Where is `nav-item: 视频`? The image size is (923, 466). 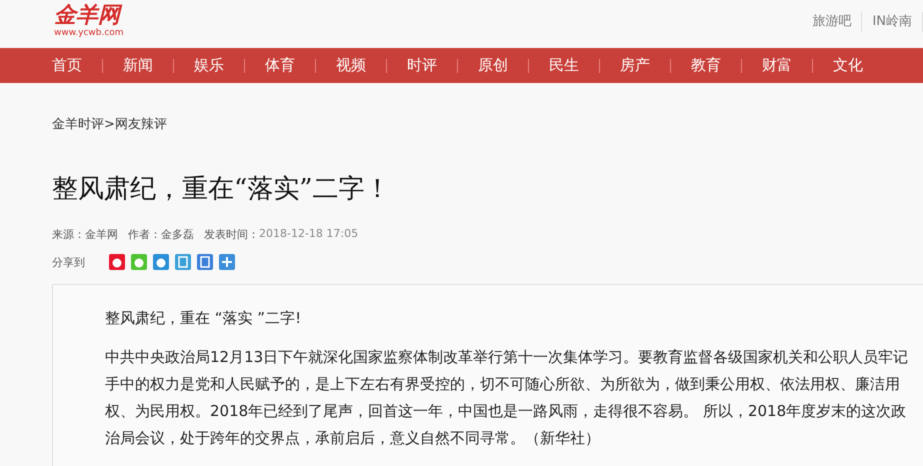 nav-item: 视频 is located at coordinates (361, 65).